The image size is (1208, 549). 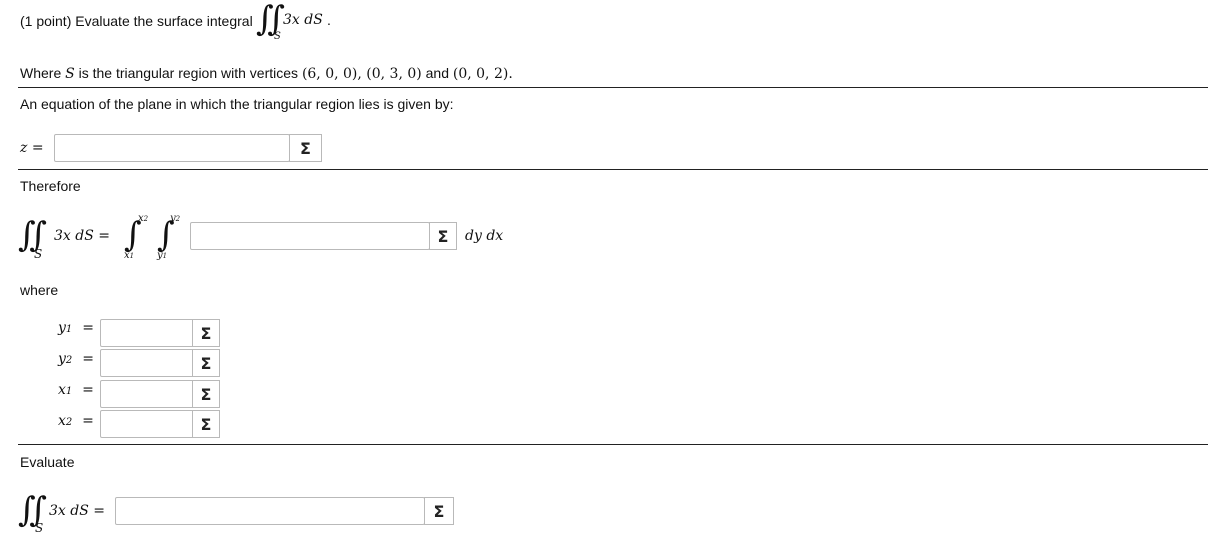 I want to click on therefore-lhs: 3x dS =, so click(x=82, y=236).